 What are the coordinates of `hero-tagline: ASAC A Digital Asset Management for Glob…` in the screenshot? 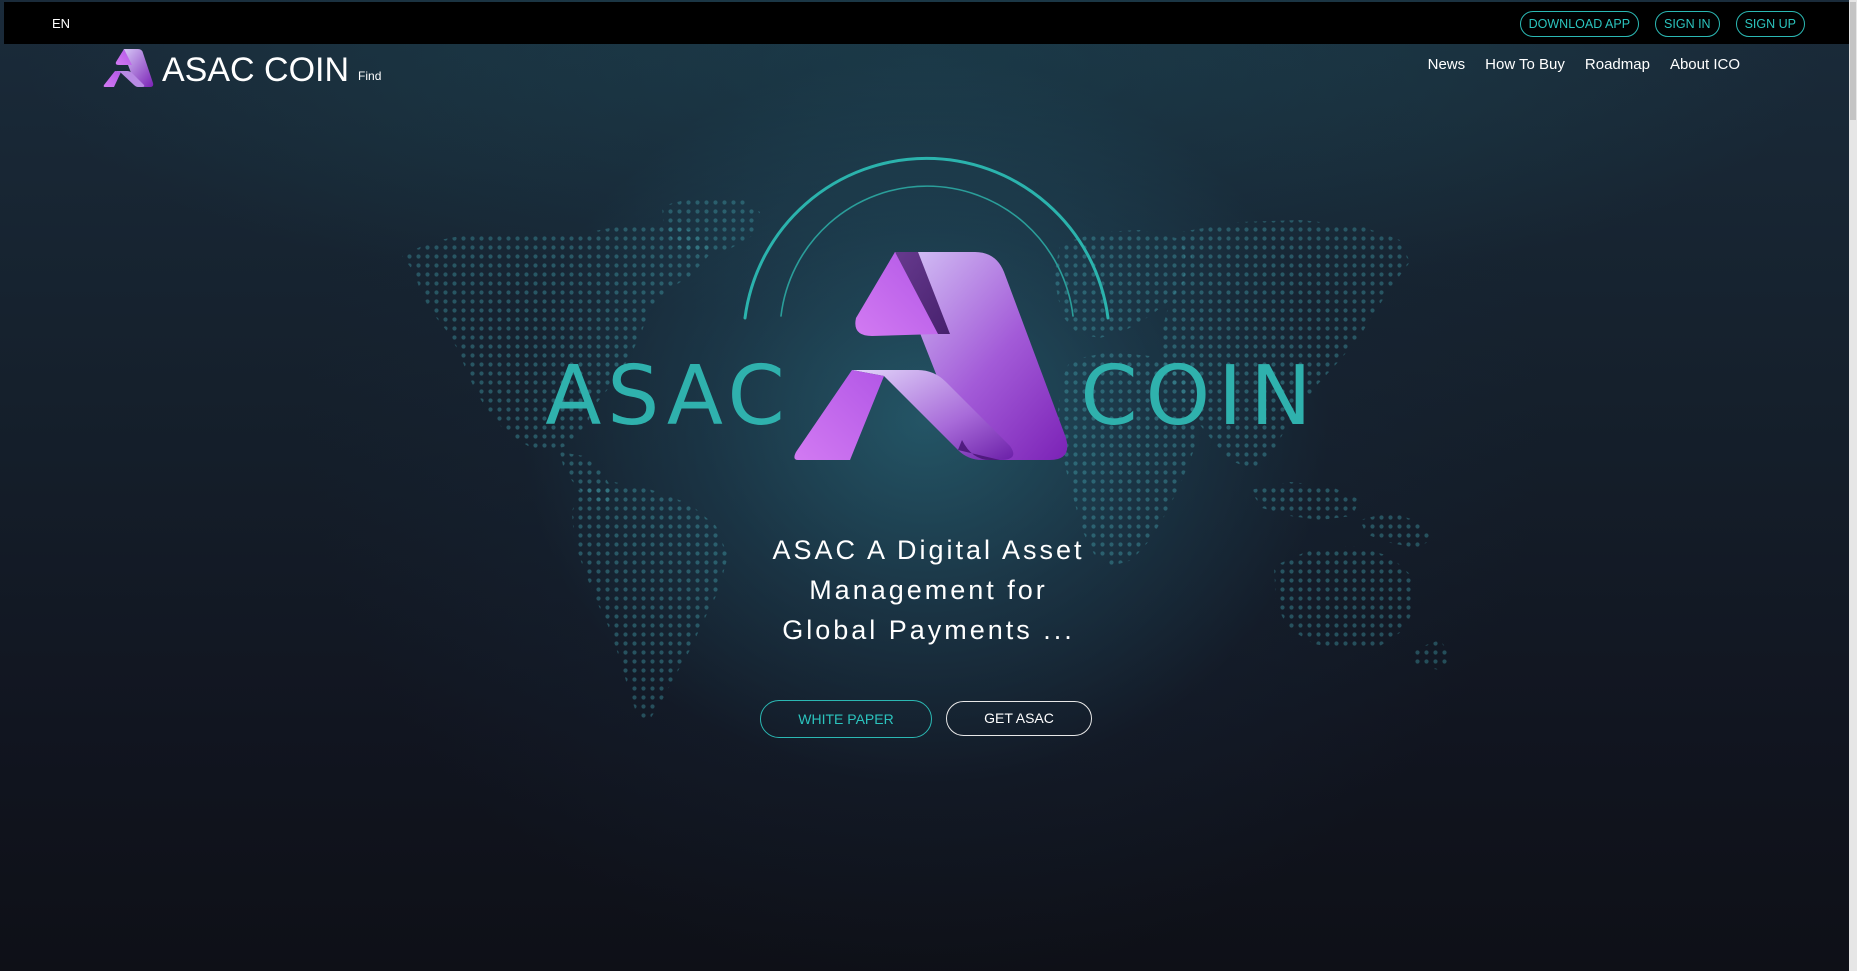 It's located at (928, 590).